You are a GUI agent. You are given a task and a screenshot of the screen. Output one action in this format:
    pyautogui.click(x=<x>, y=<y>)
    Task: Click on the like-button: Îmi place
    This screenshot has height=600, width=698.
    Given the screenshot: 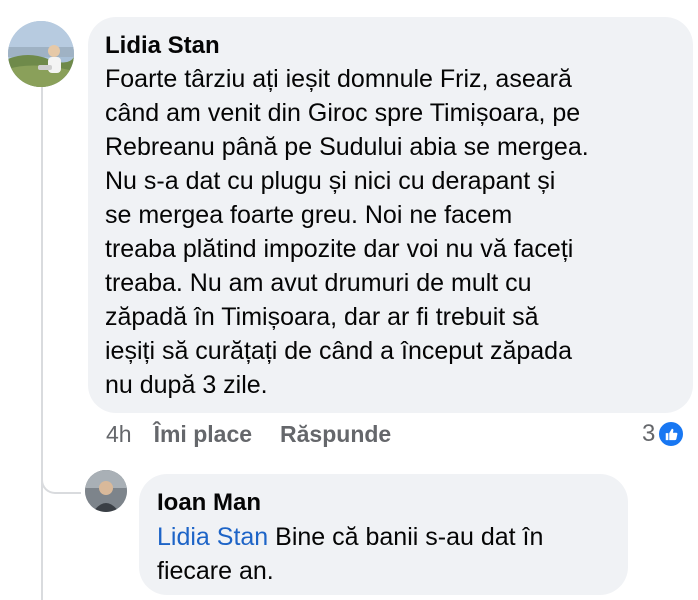 What is the action you would take?
    pyautogui.click(x=203, y=434)
    